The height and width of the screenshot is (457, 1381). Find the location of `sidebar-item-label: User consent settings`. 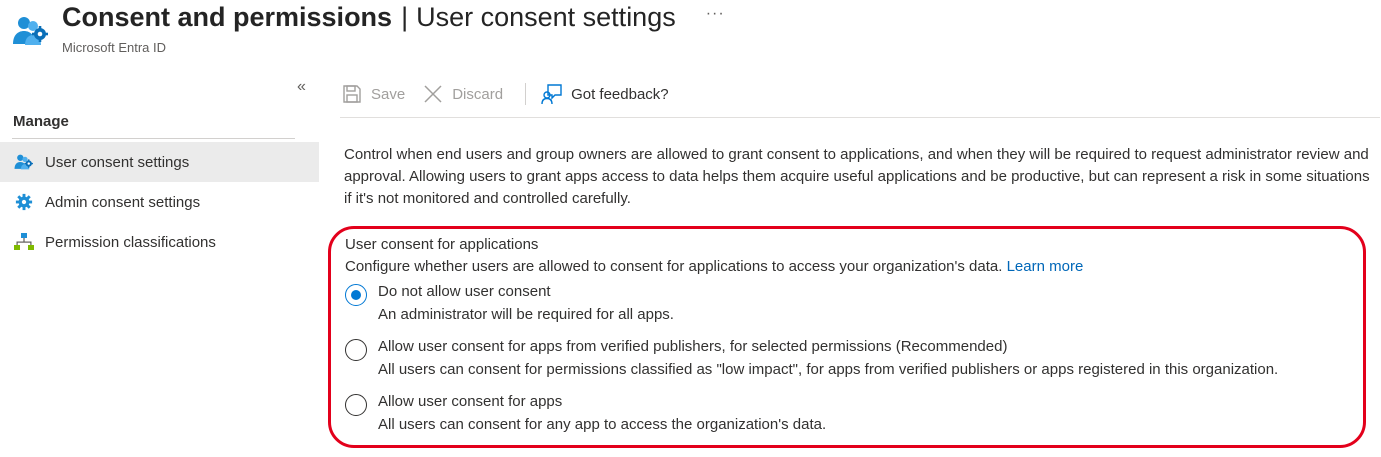

sidebar-item-label: User consent settings is located at coordinates (117, 162).